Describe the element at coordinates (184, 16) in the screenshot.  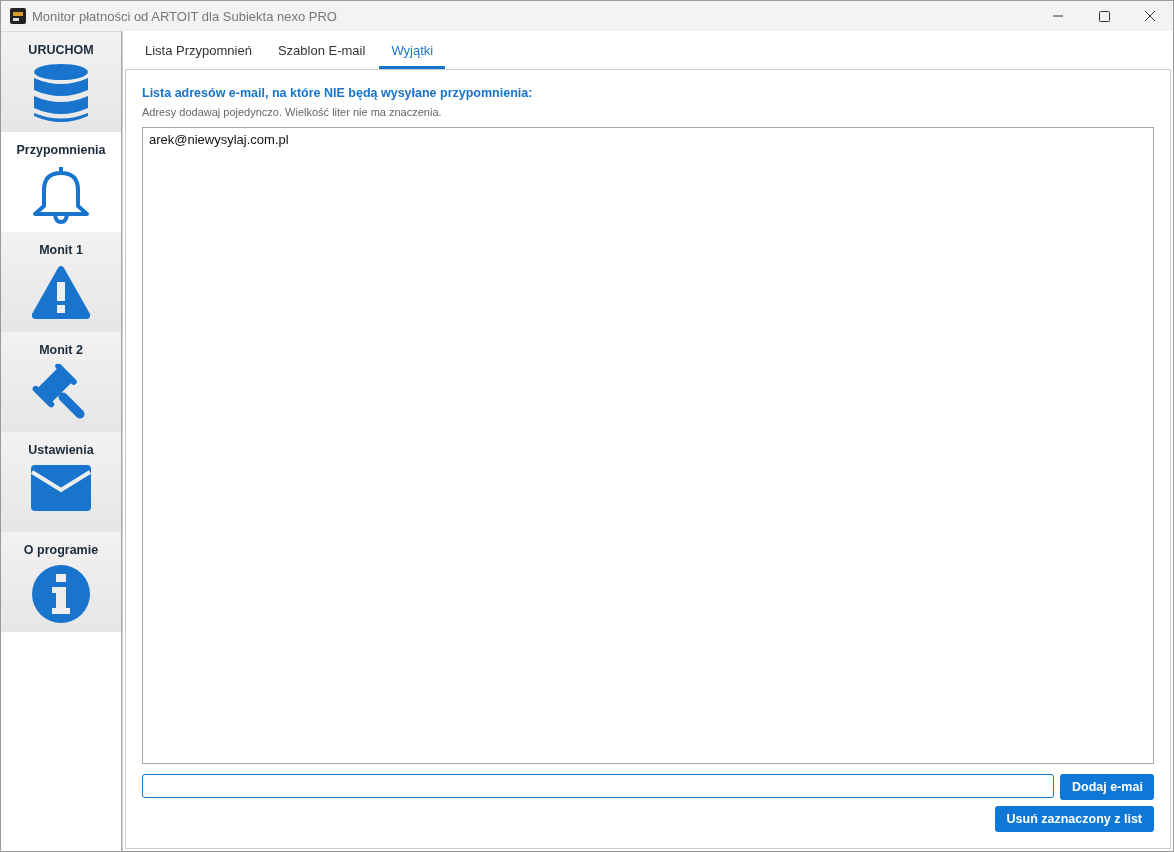
I see `window-title: Monitor płatności od ARTOIT dla Subiekta nexo PRO` at that location.